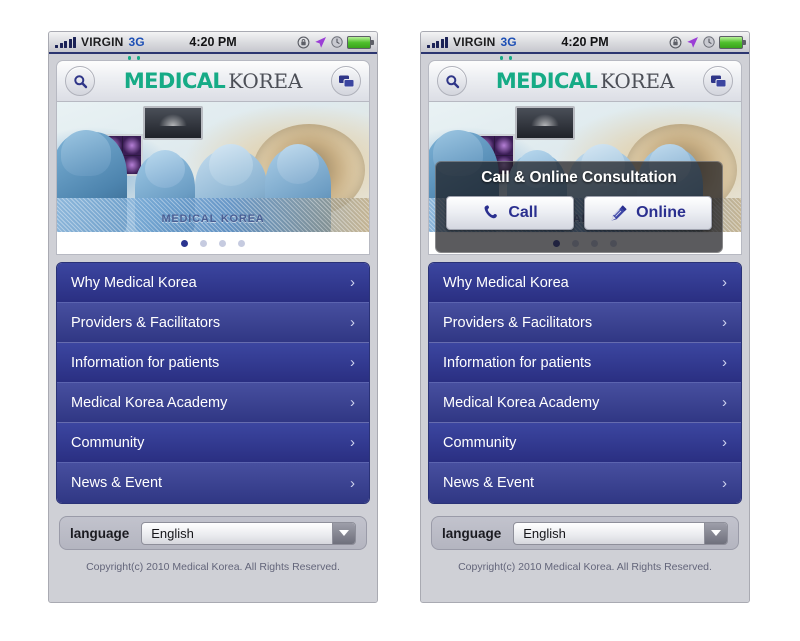 The image size is (800, 641). What do you see at coordinates (173, 123) in the screenshot?
I see `wall-monitor-decor` at bounding box center [173, 123].